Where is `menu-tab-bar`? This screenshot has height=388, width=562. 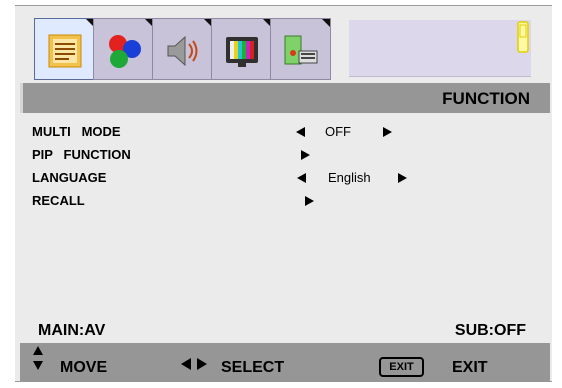 menu-tab-bar is located at coordinates (284, 49).